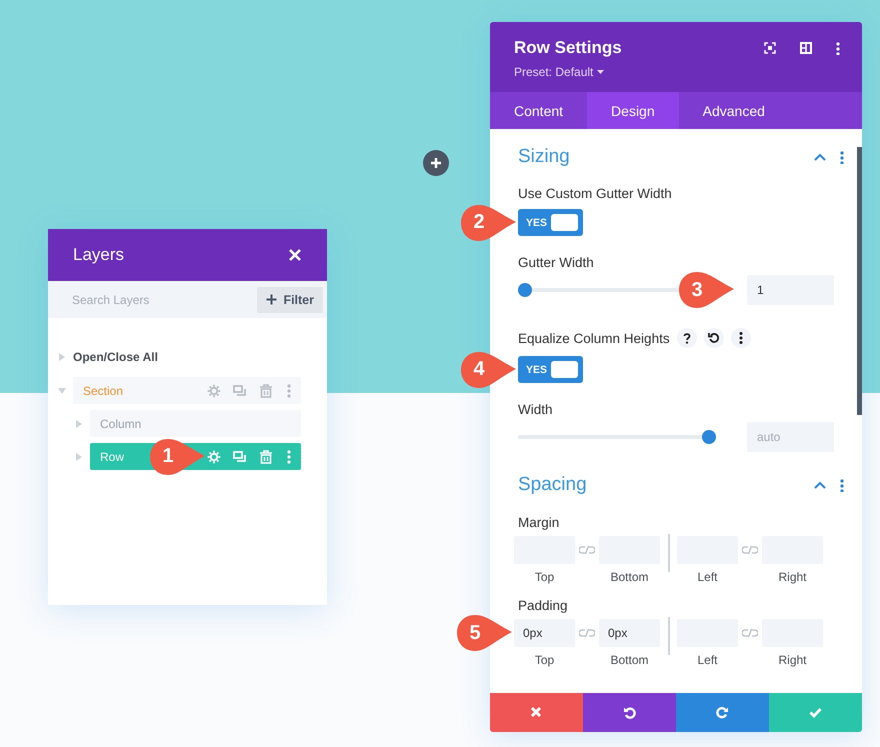  What do you see at coordinates (594, 338) in the screenshot?
I see `field-label: Equalize Column Heights` at bounding box center [594, 338].